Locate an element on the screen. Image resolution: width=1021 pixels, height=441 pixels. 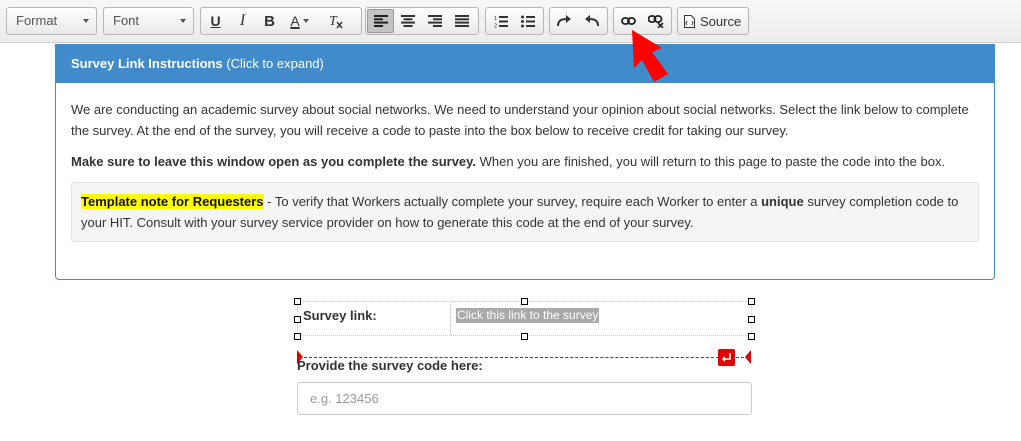
text-color-icon: A is located at coordinates (295, 21).